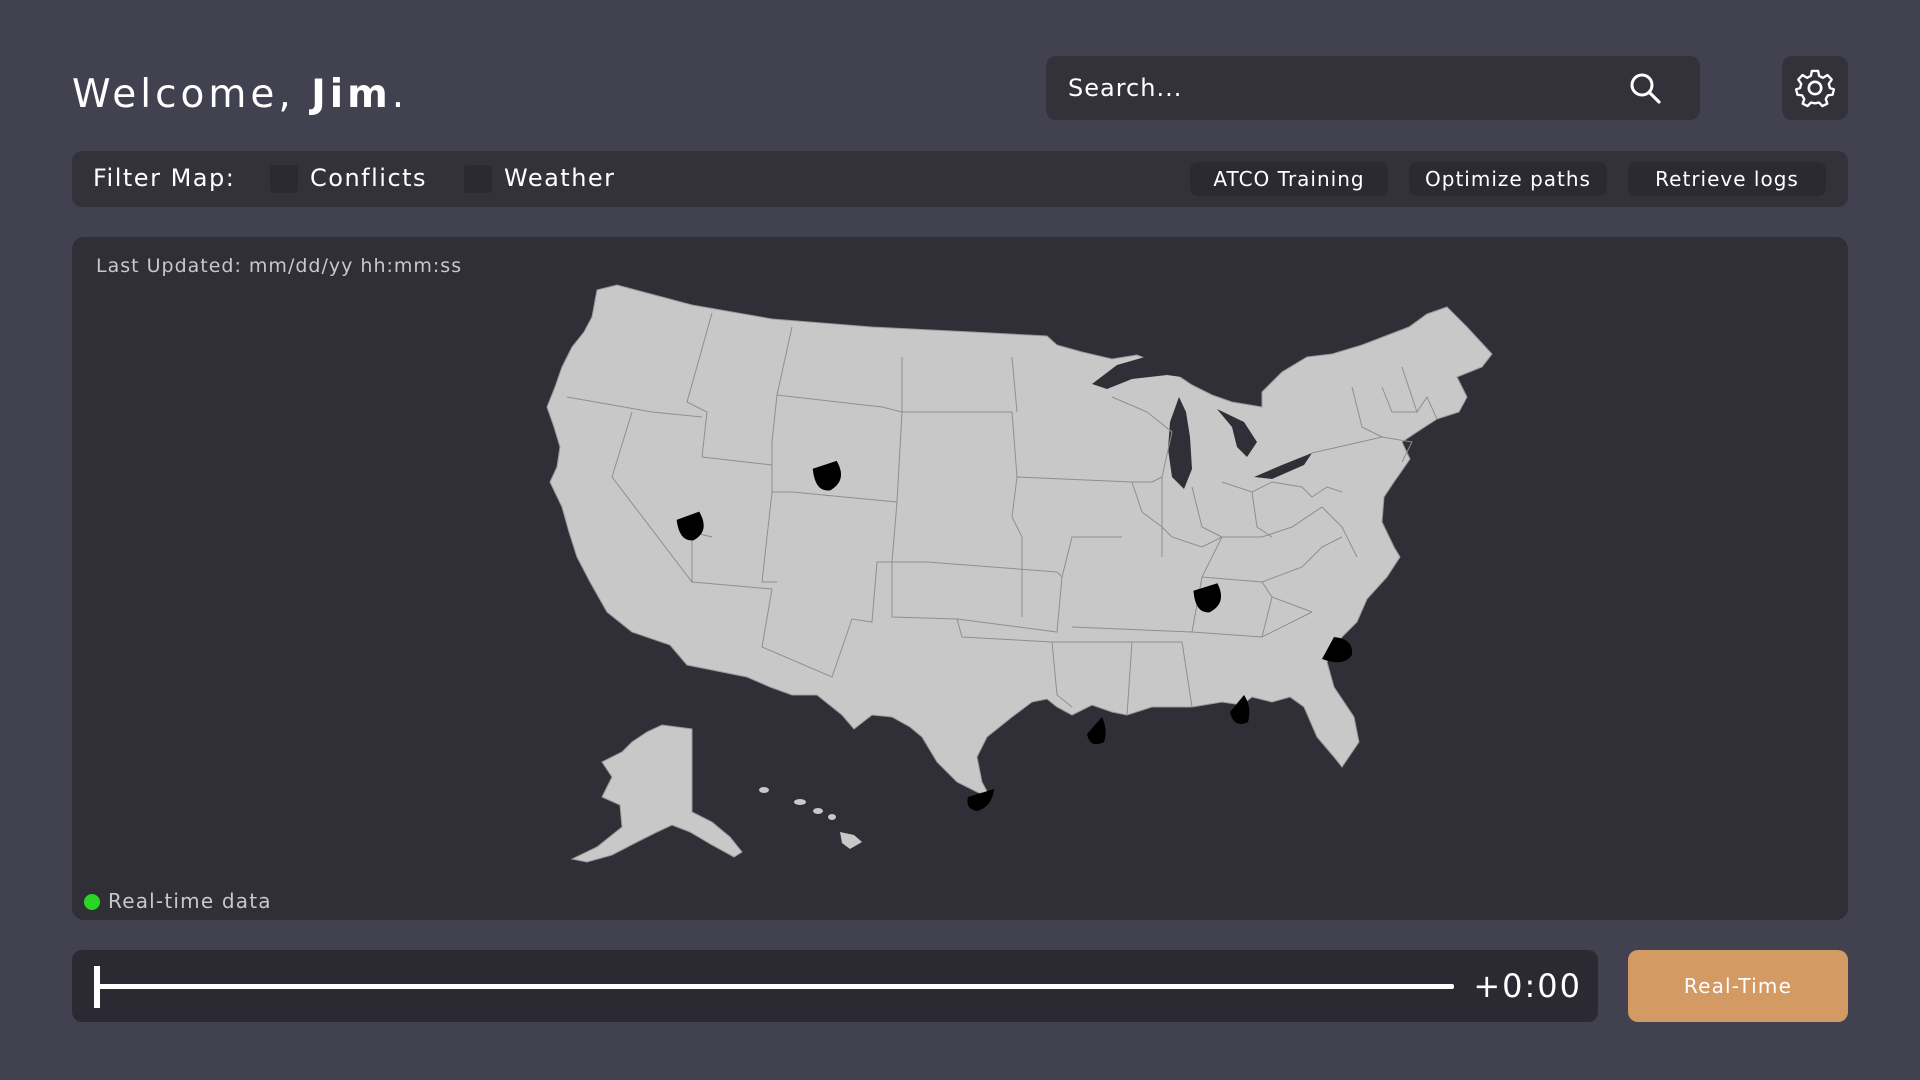  What do you see at coordinates (656, 793) in the screenshot?
I see `alaska-shape` at bounding box center [656, 793].